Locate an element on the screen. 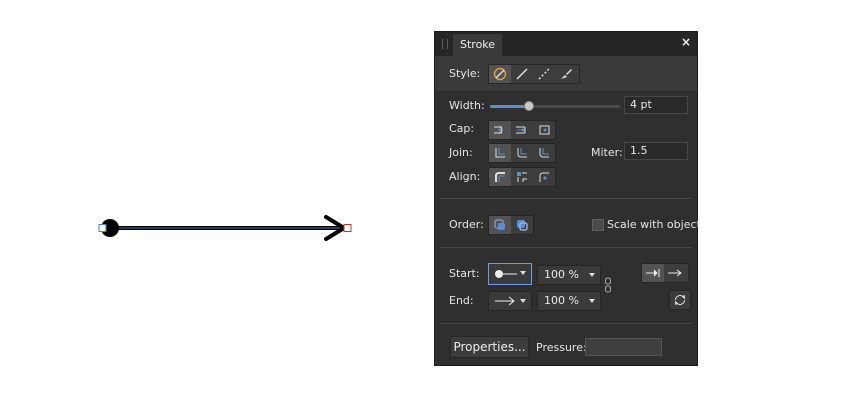 This screenshot has height=400, width=850. order-label: Order: is located at coordinates (466, 224).